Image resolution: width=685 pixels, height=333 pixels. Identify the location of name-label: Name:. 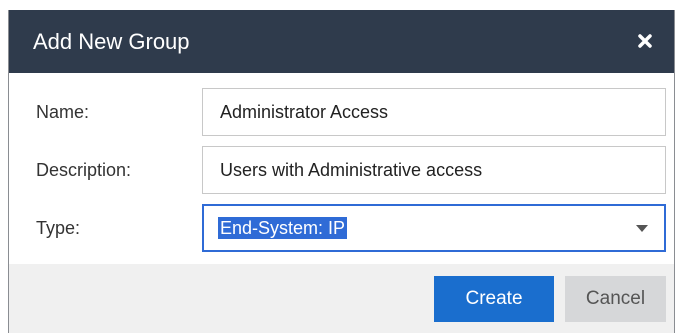
(63, 112).